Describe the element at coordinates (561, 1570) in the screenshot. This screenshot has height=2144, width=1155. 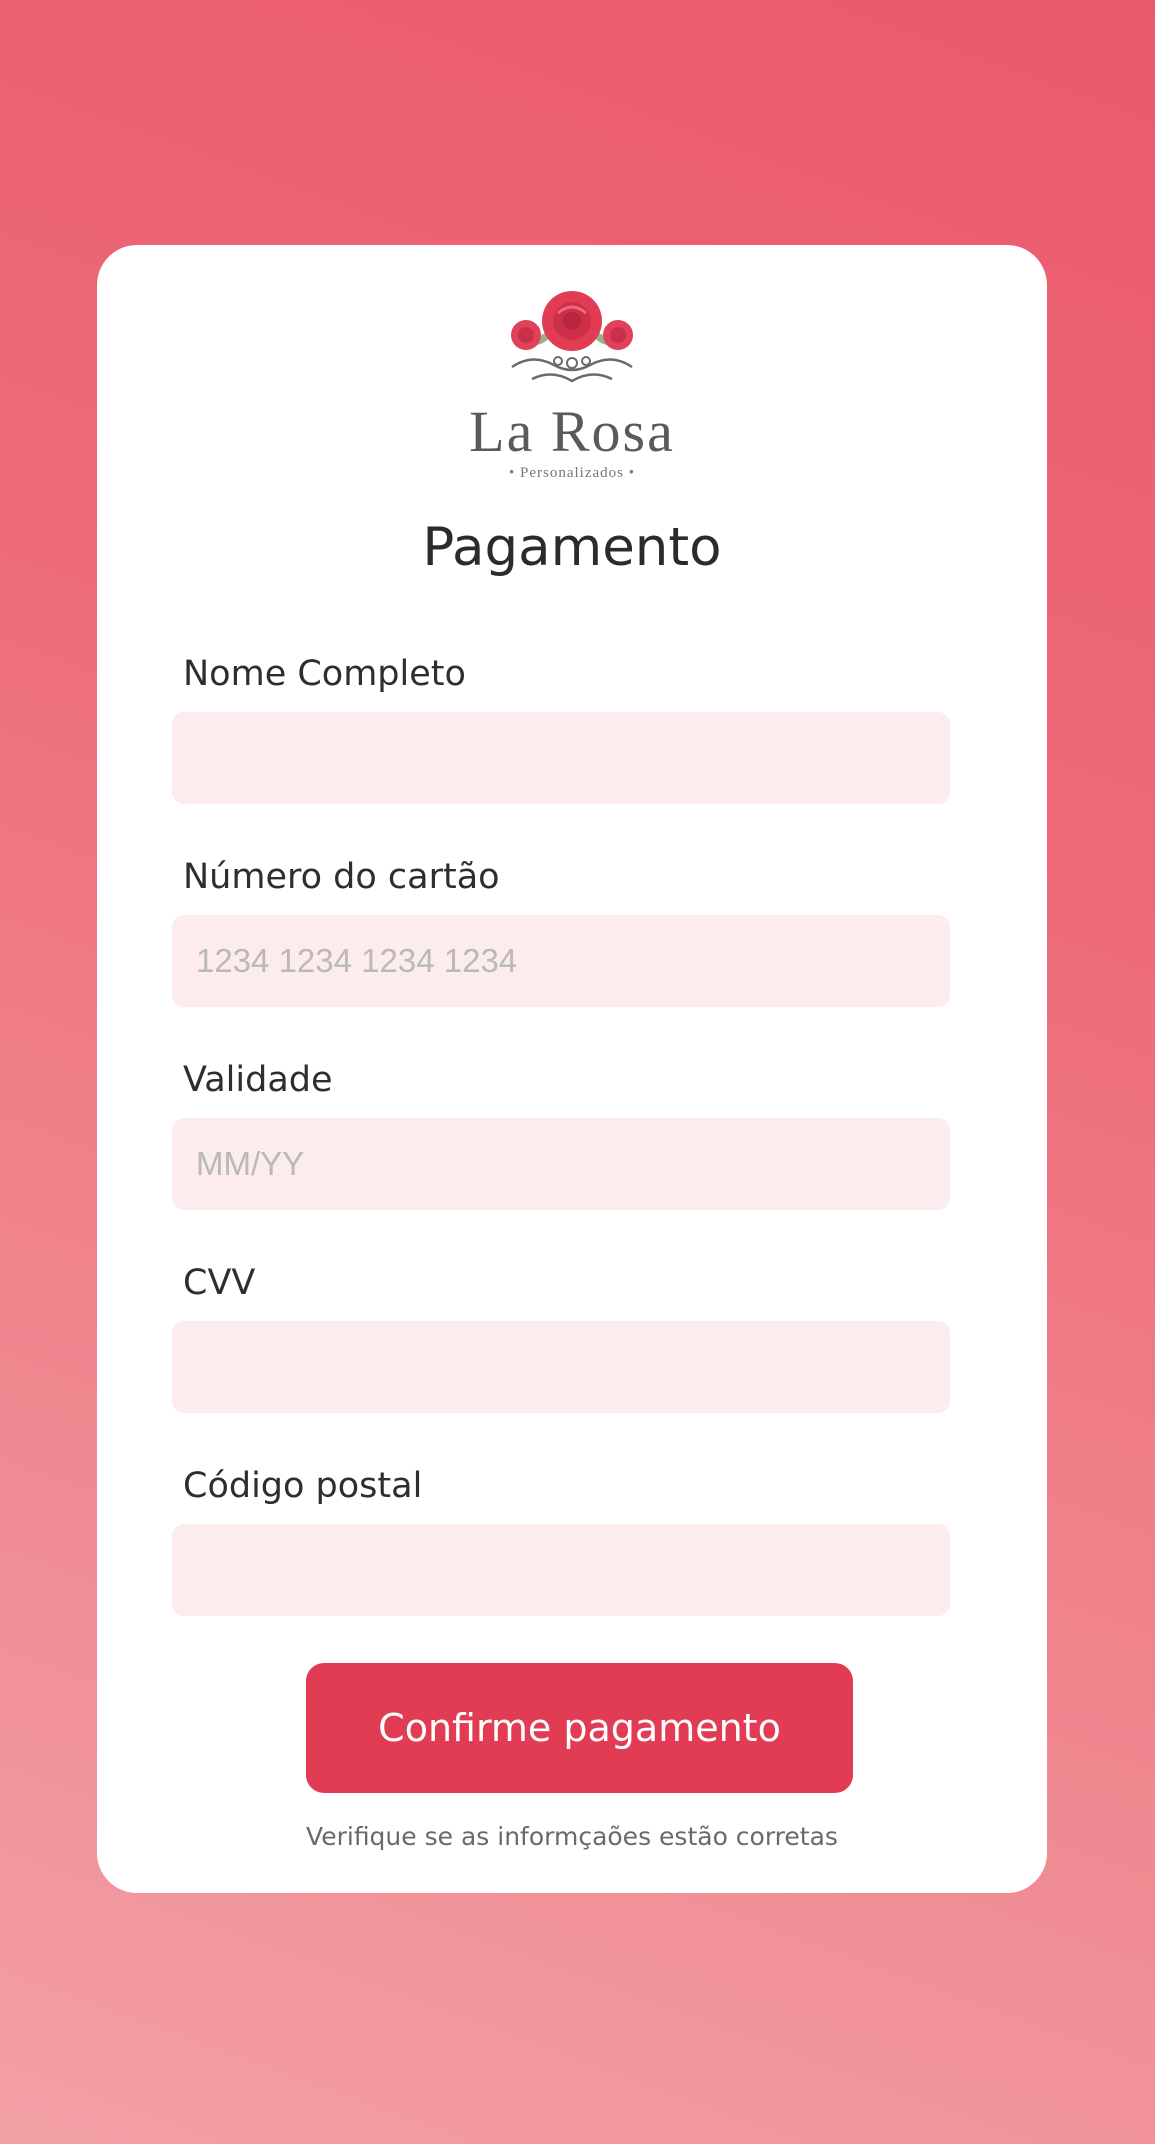
I see `postal-code-input` at that location.